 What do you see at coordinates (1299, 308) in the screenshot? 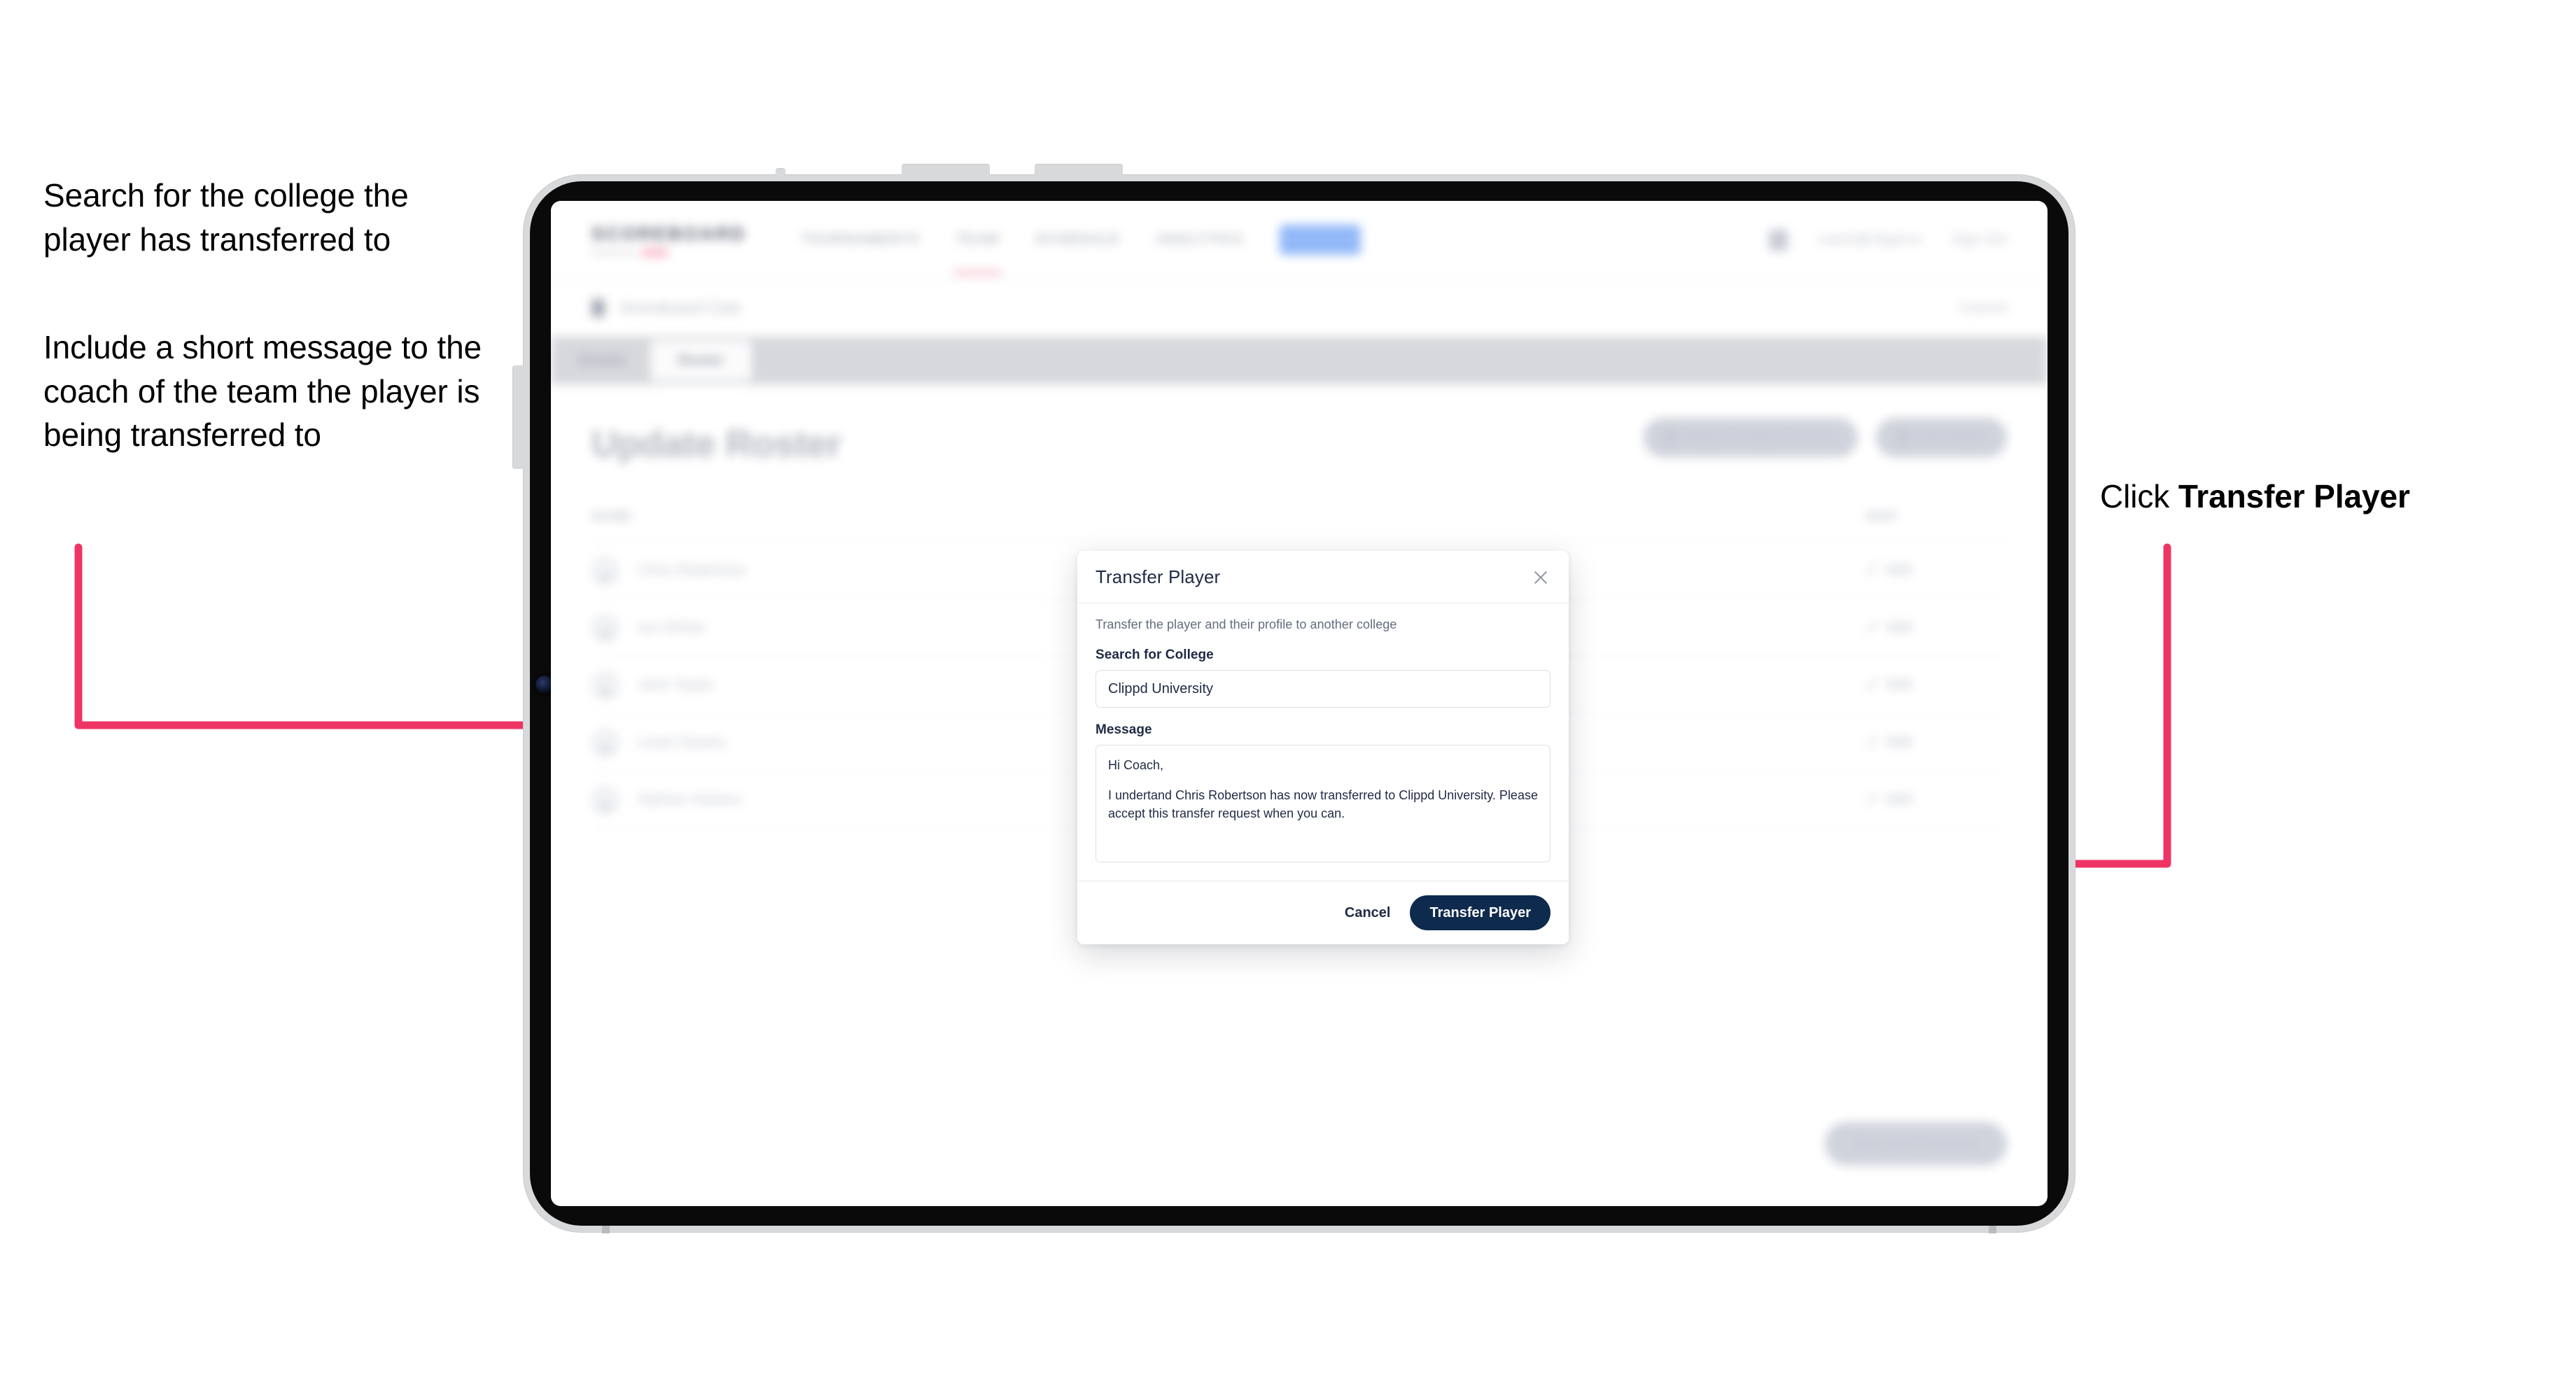
I see `breadcrumb: Scoreboard Club Cancel` at bounding box center [1299, 308].